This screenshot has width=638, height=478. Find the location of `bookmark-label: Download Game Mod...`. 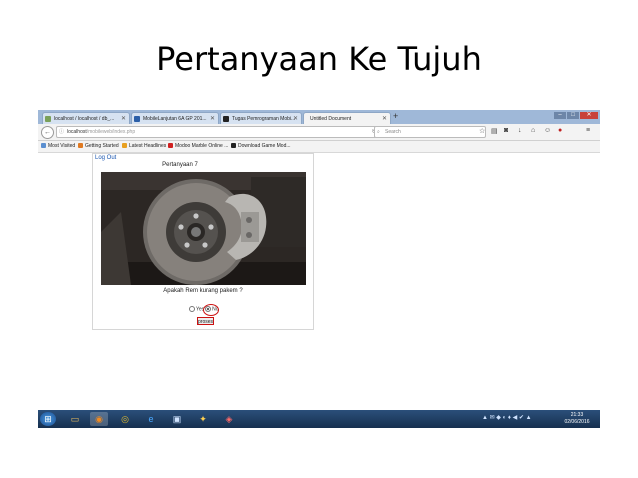

bookmark-label: Download Game Mod... is located at coordinates (264, 146).